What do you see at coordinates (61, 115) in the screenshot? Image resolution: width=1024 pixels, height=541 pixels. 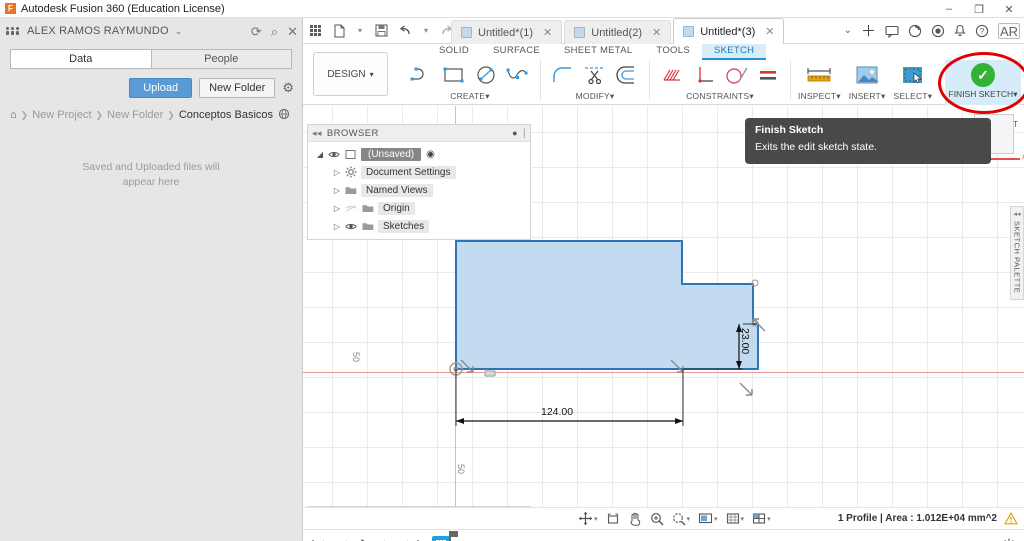 I see `breadcrumb-item-new-project: New Project` at bounding box center [61, 115].